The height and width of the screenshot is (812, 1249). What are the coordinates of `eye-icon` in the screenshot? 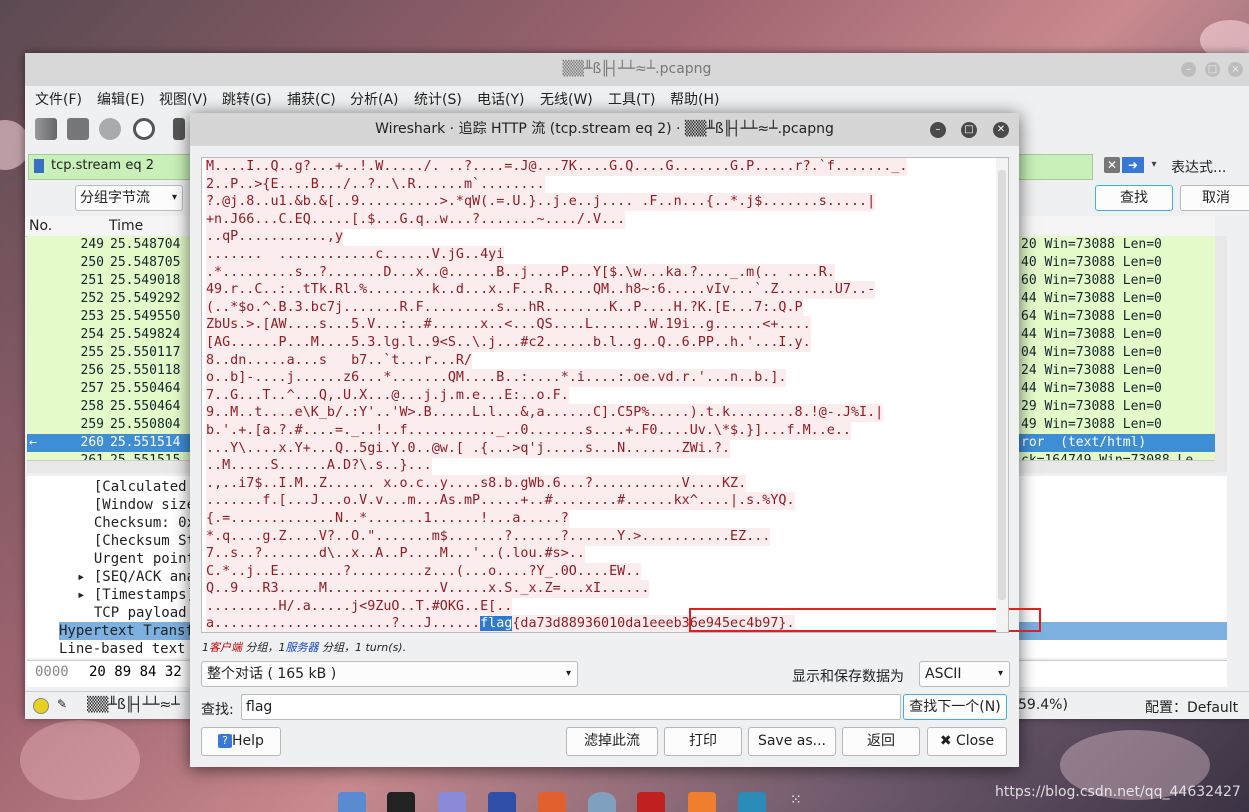 It's located at (602, 802).